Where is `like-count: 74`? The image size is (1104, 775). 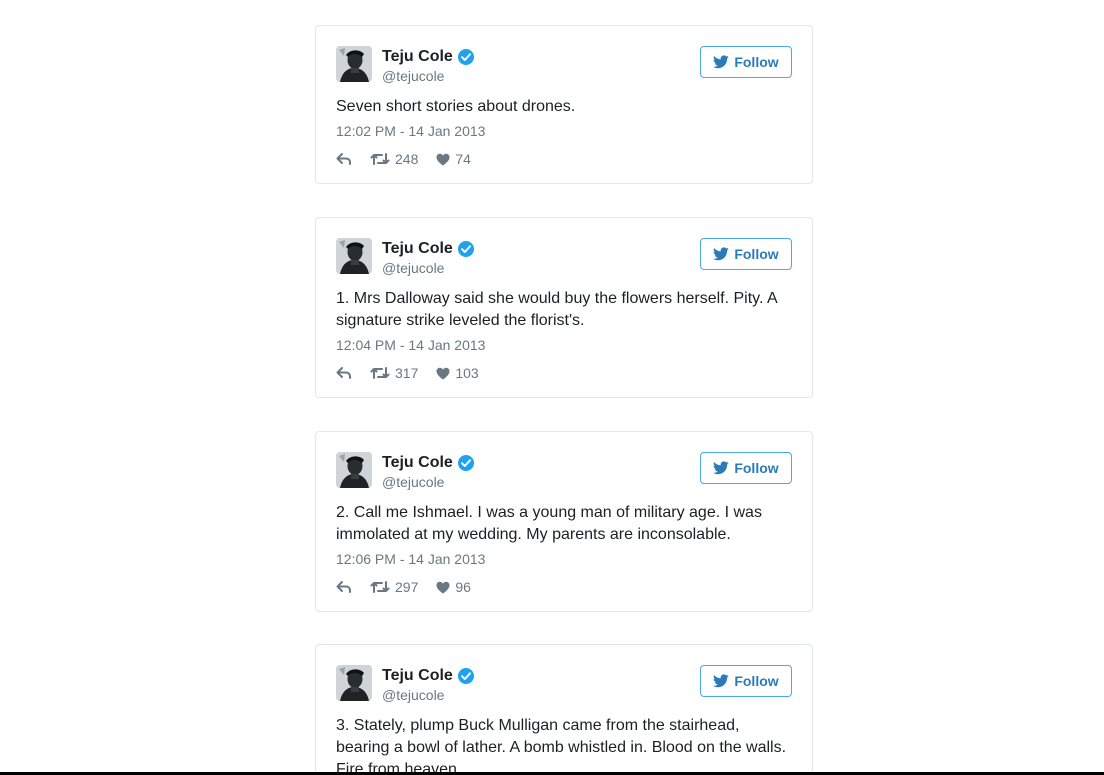
like-count: 74 is located at coordinates (463, 159).